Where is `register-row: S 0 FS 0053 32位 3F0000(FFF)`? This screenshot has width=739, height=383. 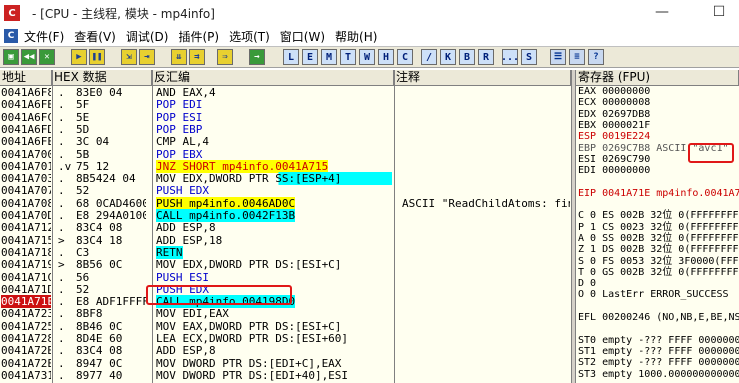
register-row: S 0 FS 0053 32位 3F0000(FFF) is located at coordinates (658, 262).